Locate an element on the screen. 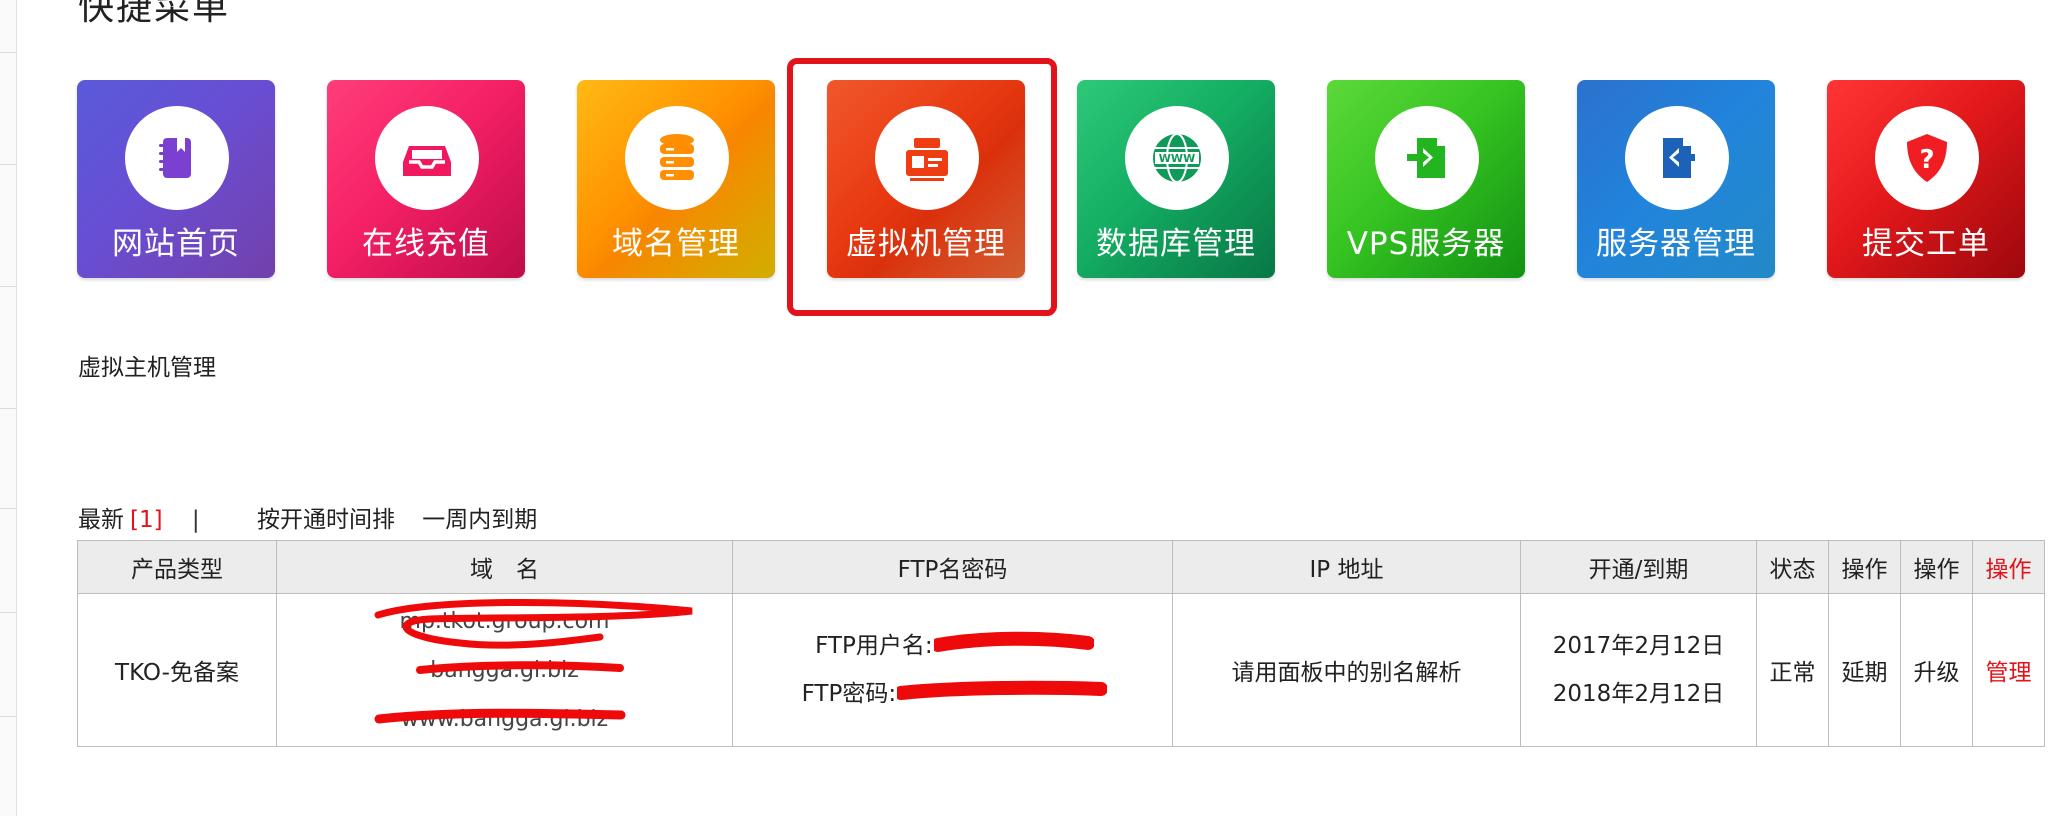 This screenshot has height=816, width=2060. shield-question-icon: ? is located at coordinates (1927, 158).